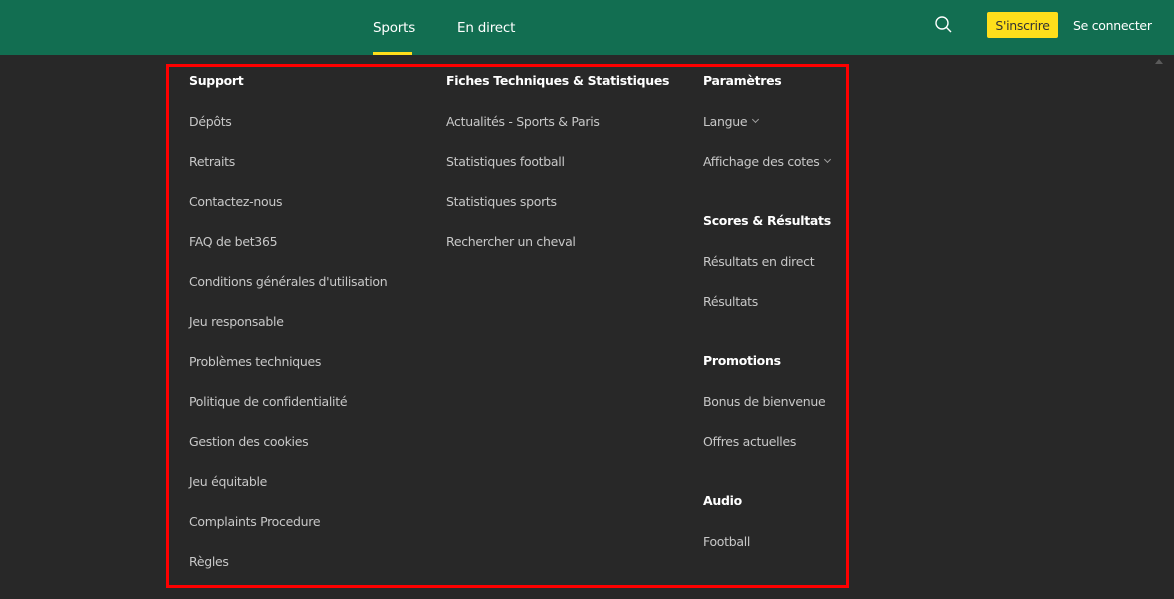  I want to click on audio-heading: Audio, so click(722, 500).